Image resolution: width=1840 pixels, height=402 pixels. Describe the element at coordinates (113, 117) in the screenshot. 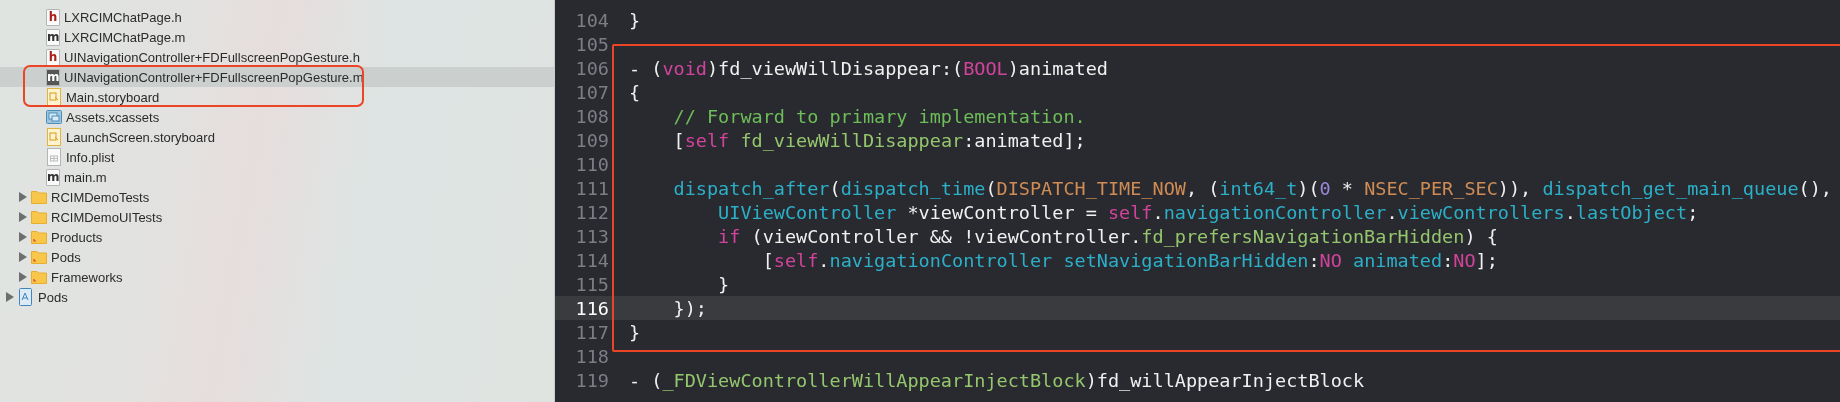

I see `file-name: Assets.xcassets` at that location.